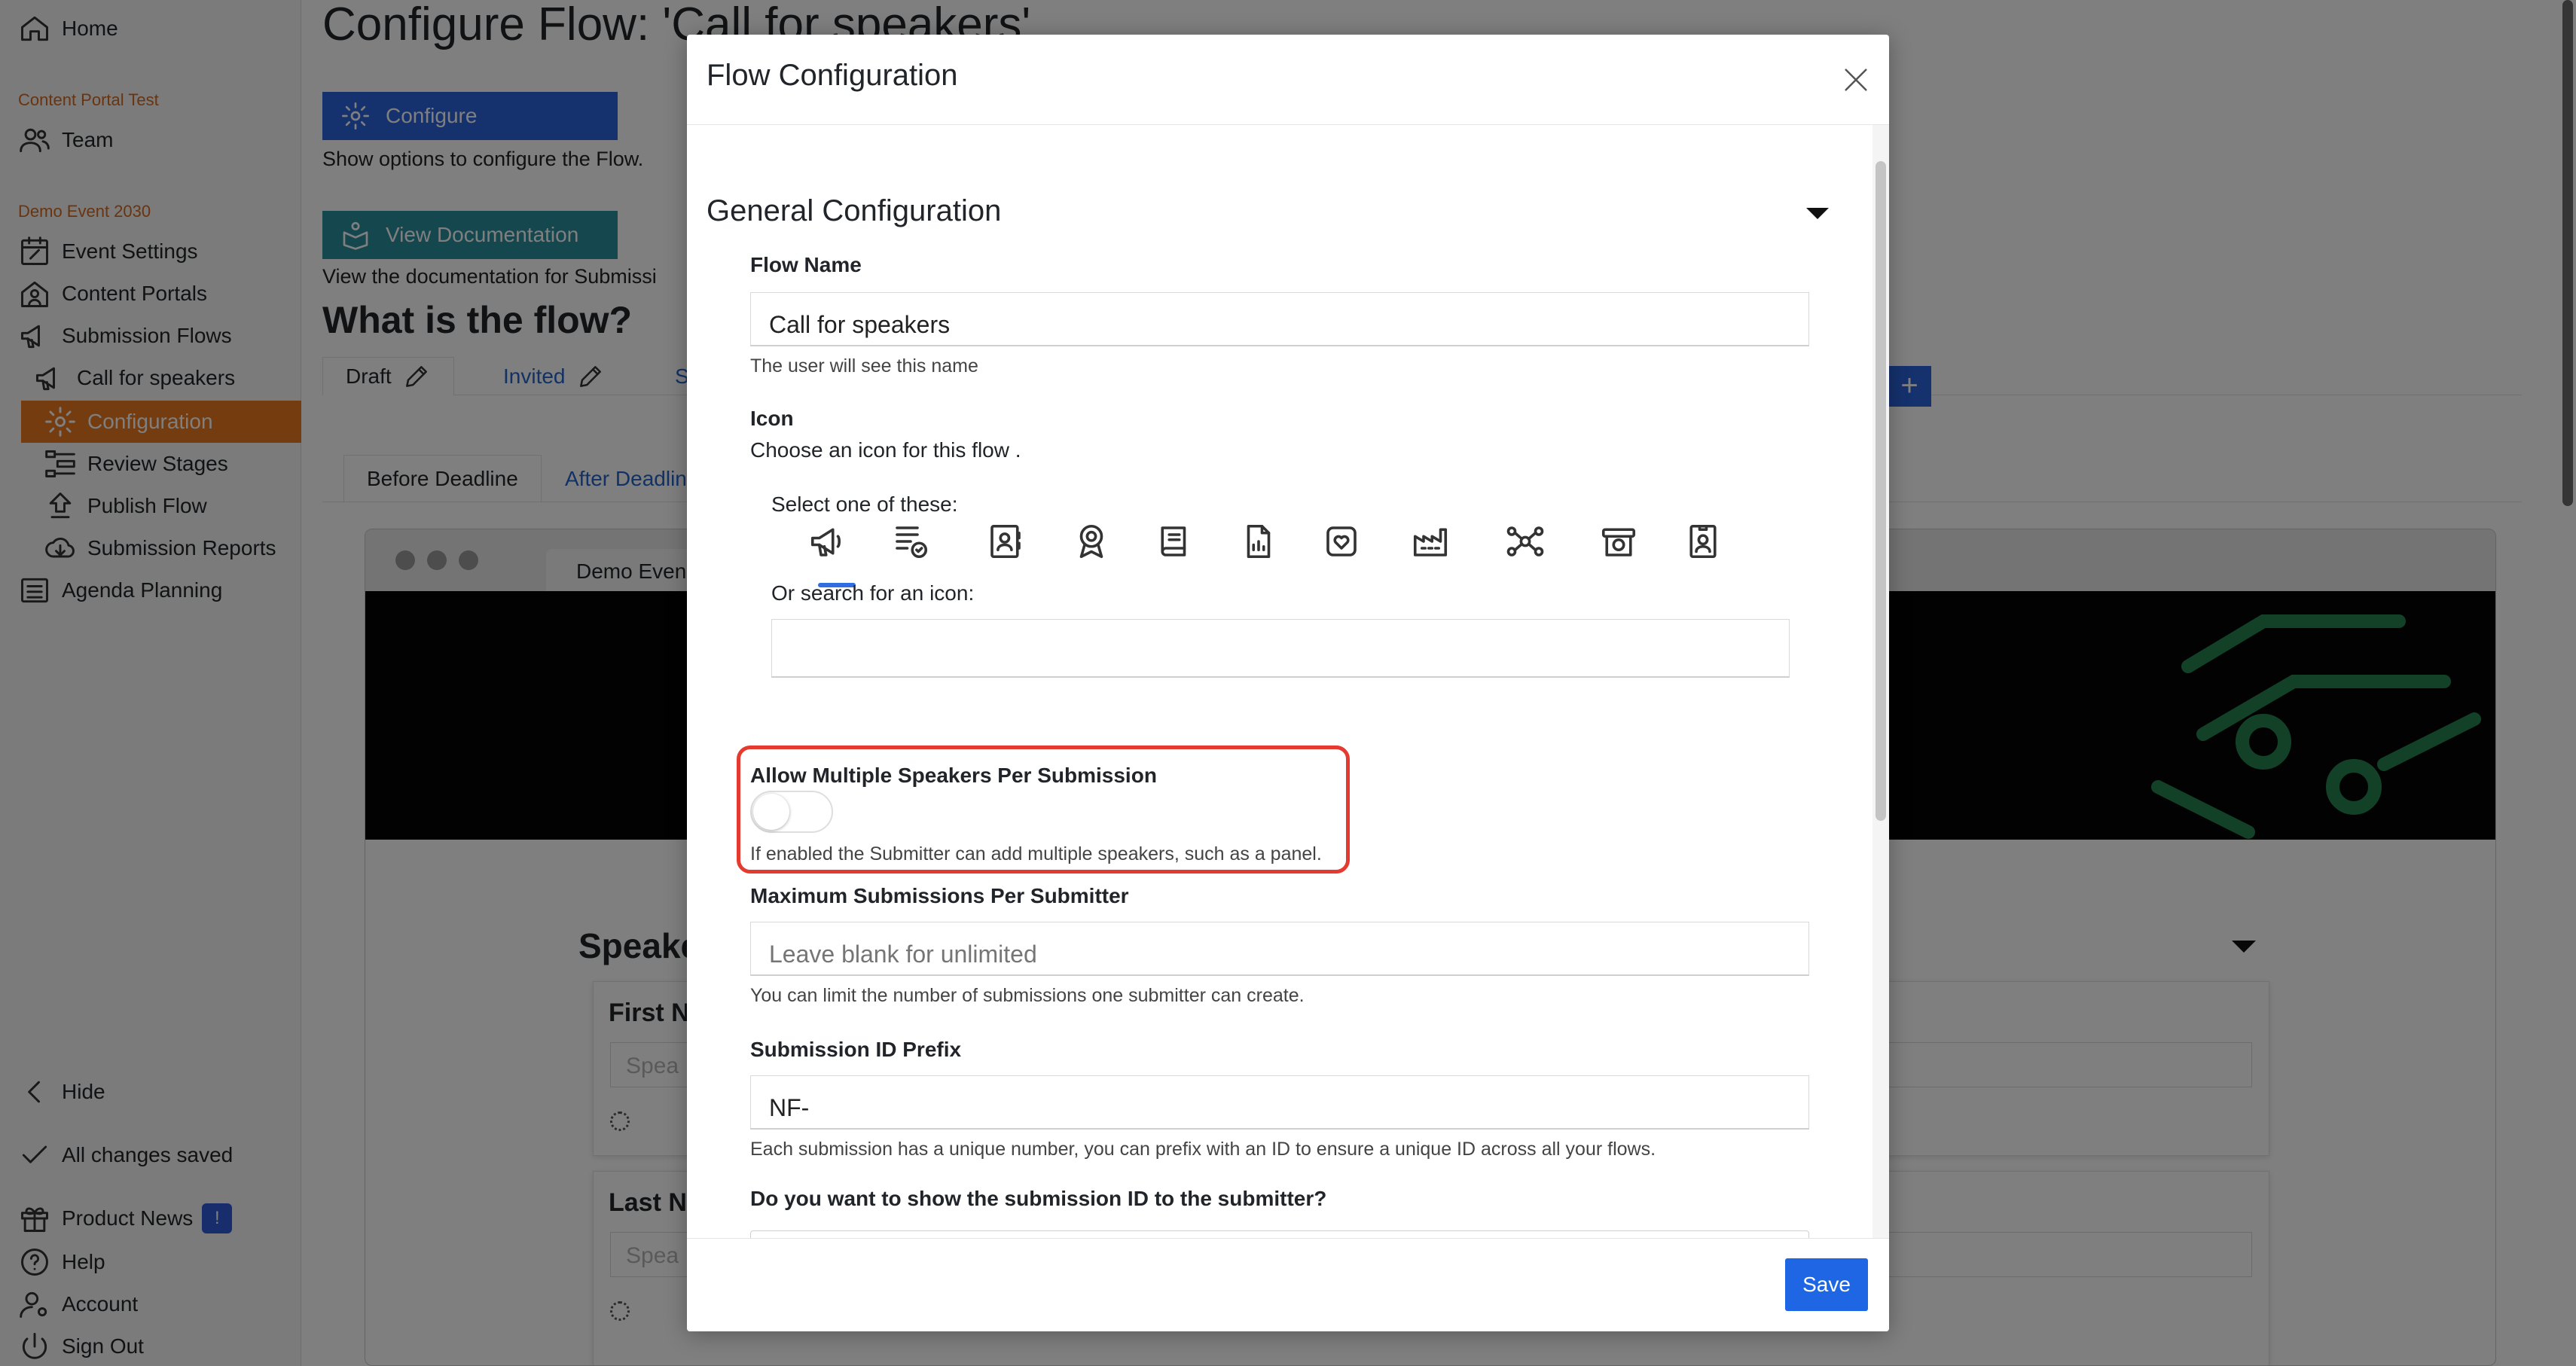 Image resolution: width=2576 pixels, height=1366 pixels. What do you see at coordinates (1288, 1284) in the screenshot?
I see `modal-footer: Save` at bounding box center [1288, 1284].